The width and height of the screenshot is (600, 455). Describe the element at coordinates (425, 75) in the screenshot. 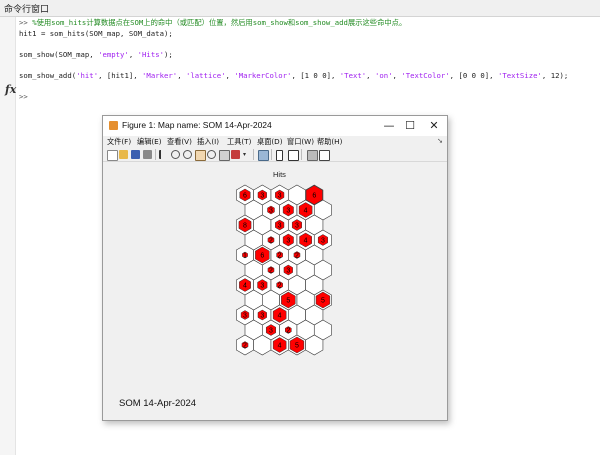

I see `code-string: 'TextColor'` at that location.